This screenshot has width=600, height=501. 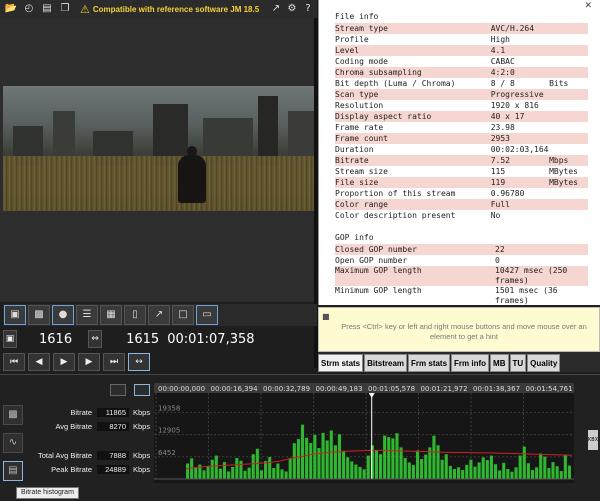 I want to click on tab-tu: TU, so click(x=518, y=363).